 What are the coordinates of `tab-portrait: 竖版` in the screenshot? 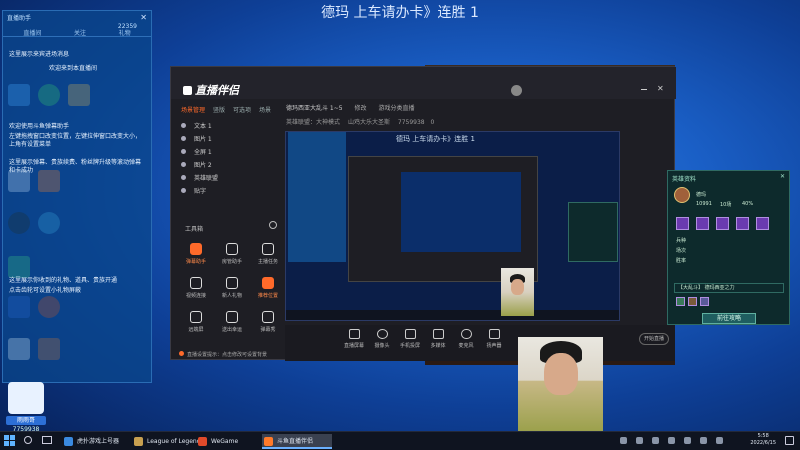 It's located at (219, 109).